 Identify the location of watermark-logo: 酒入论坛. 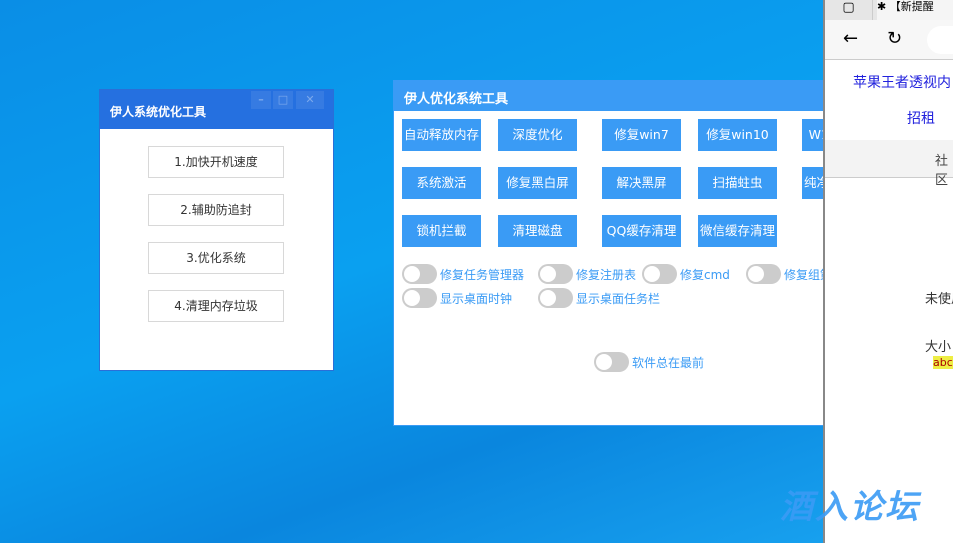
(850, 506).